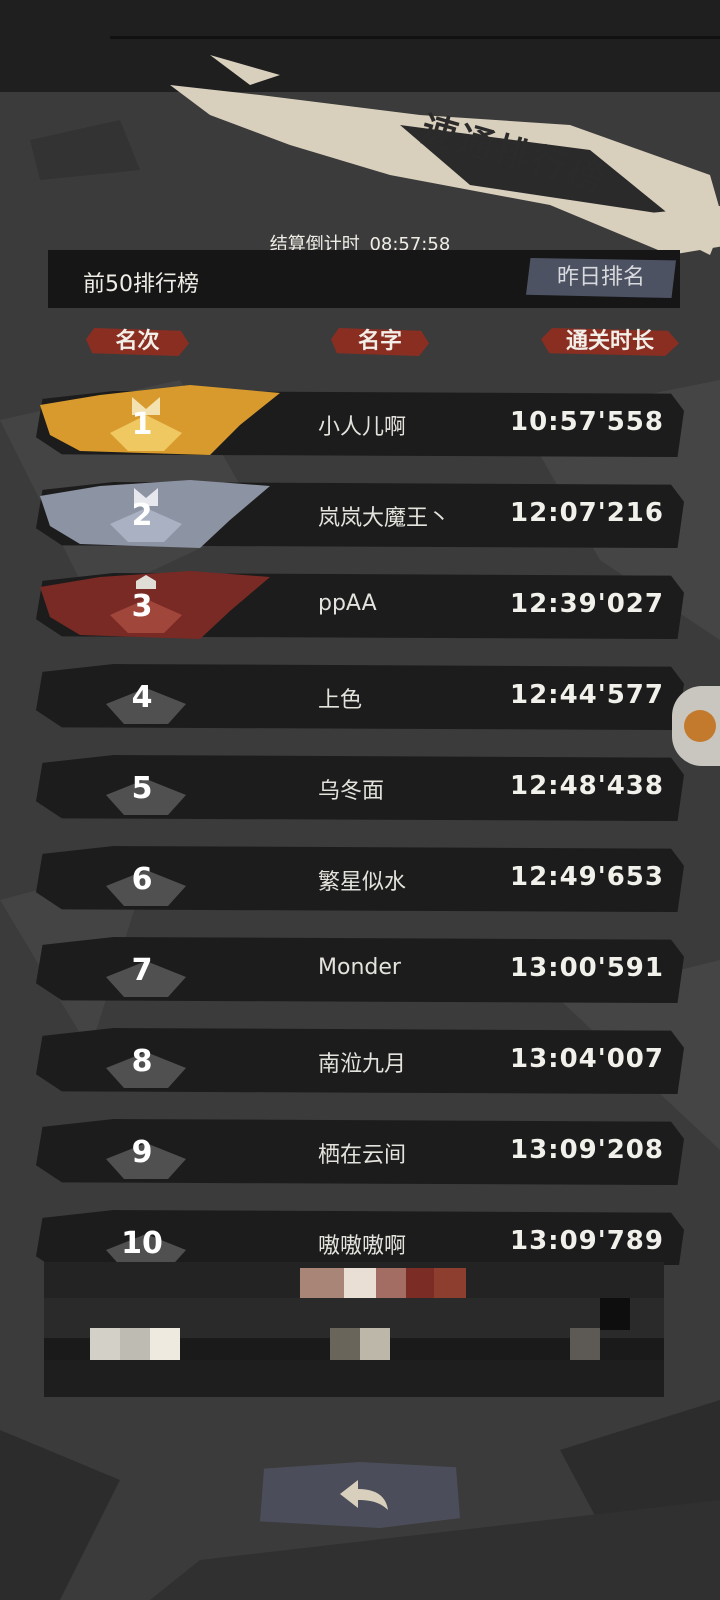  I want to click on player-name: 嗷嗷嗷啊, so click(362, 1246).